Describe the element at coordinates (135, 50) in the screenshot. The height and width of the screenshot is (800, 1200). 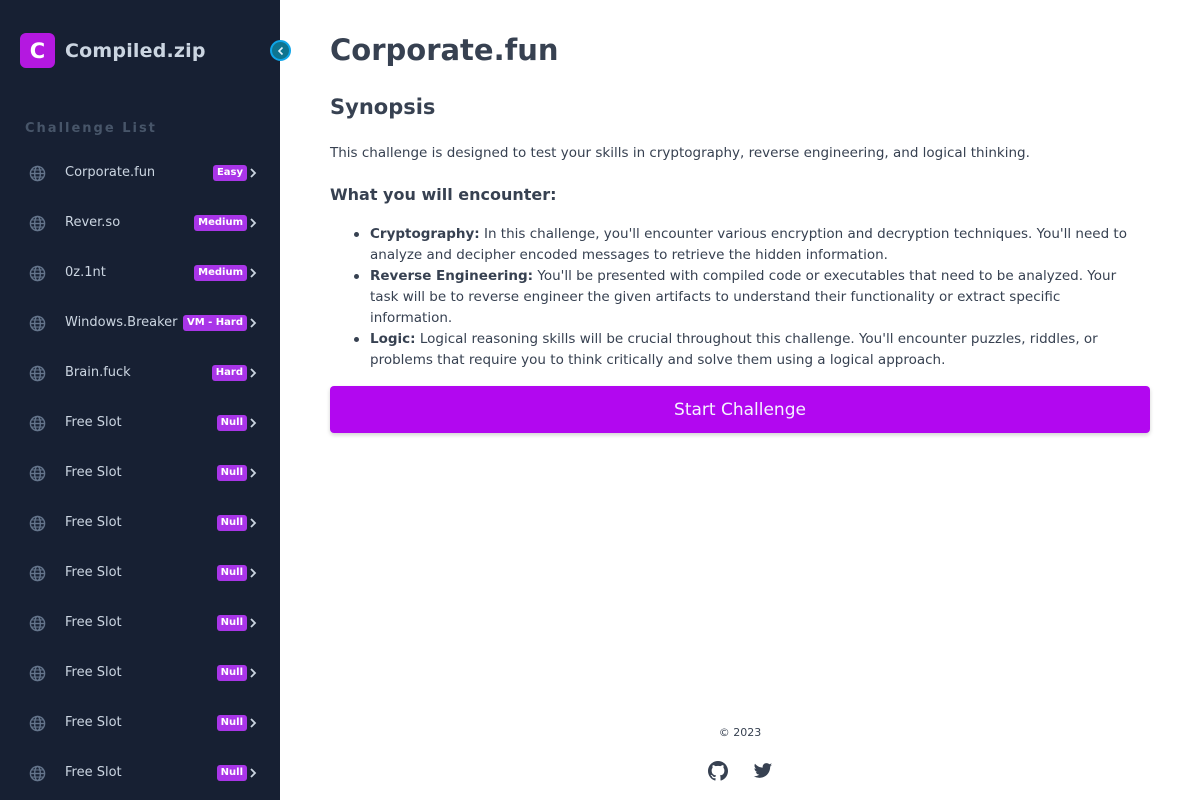
I see `brand-name: Compiled.zip` at that location.